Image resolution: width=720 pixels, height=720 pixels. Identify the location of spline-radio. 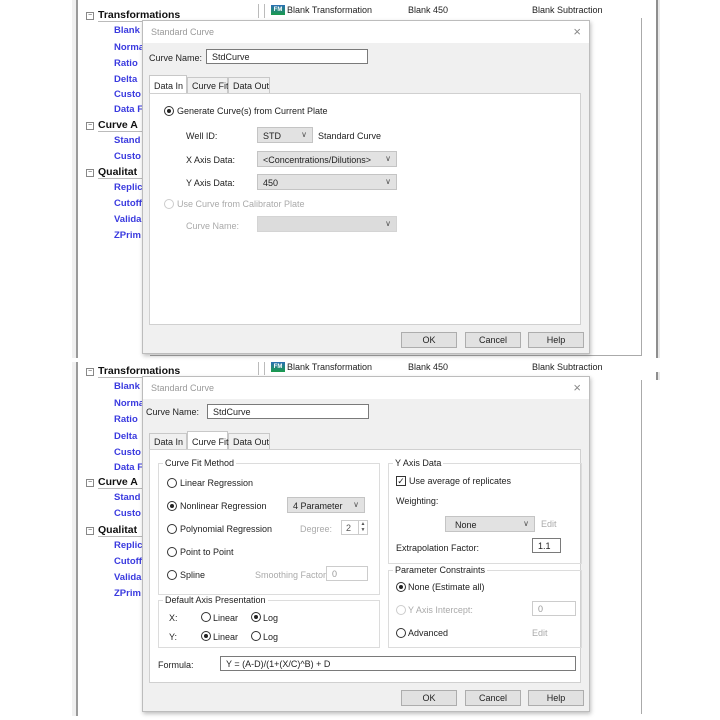
(172, 575).